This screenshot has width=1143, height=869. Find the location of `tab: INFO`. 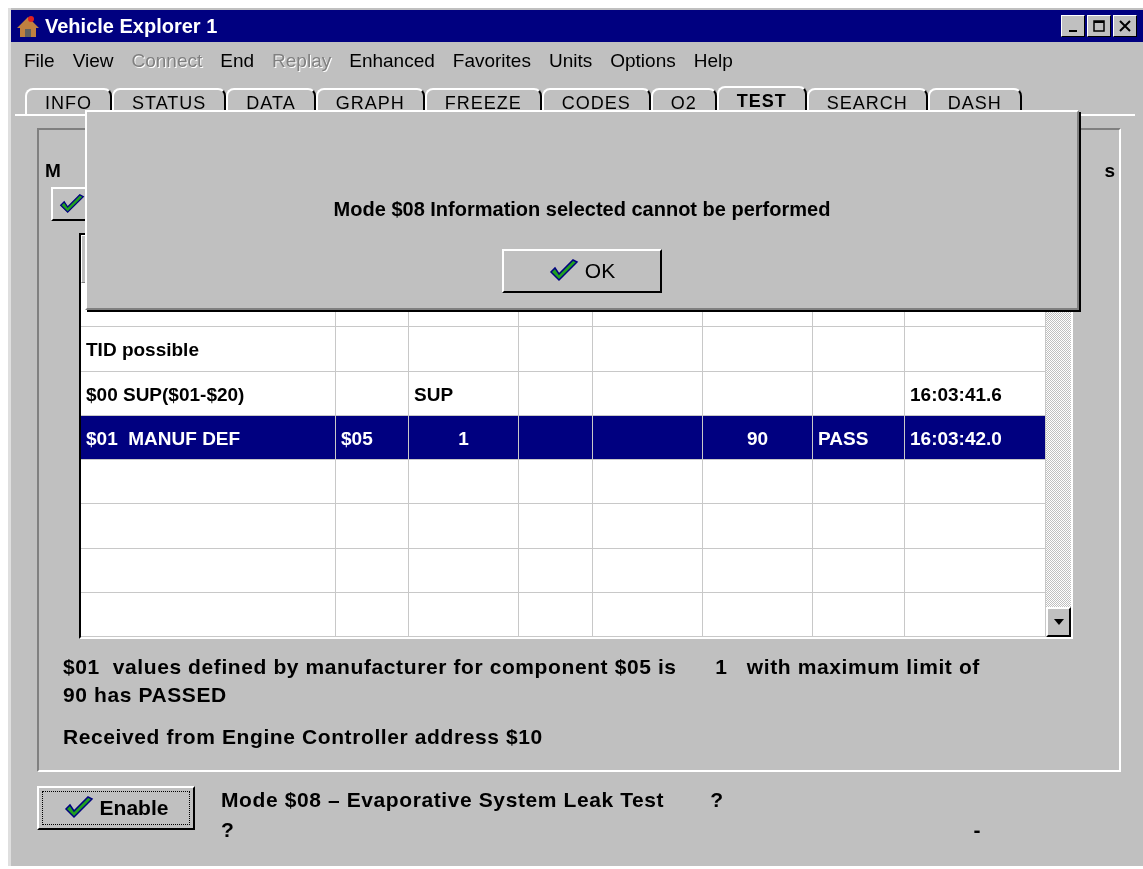

tab: INFO is located at coordinates (68, 101).